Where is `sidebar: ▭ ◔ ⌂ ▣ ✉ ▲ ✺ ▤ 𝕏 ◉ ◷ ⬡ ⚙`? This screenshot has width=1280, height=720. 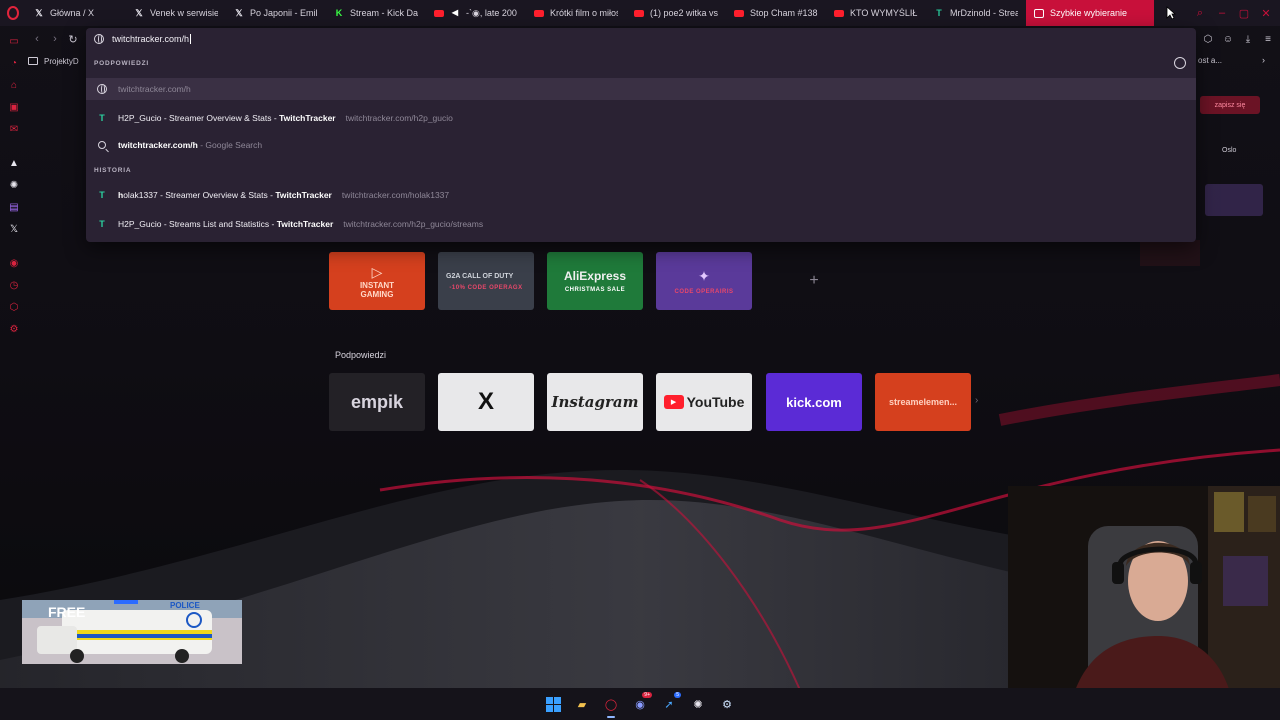 sidebar: ▭ ◔ ⌂ ▣ ✉ ▲ ✺ ▤ 𝕏 ◉ ◷ ⬡ ⚙ is located at coordinates (14, 356).